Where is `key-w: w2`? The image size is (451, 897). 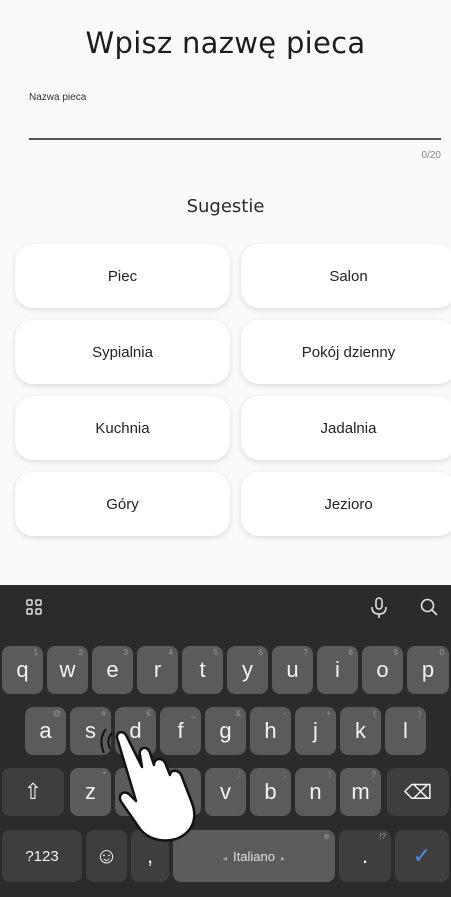 key-w: w2 is located at coordinates (67, 670).